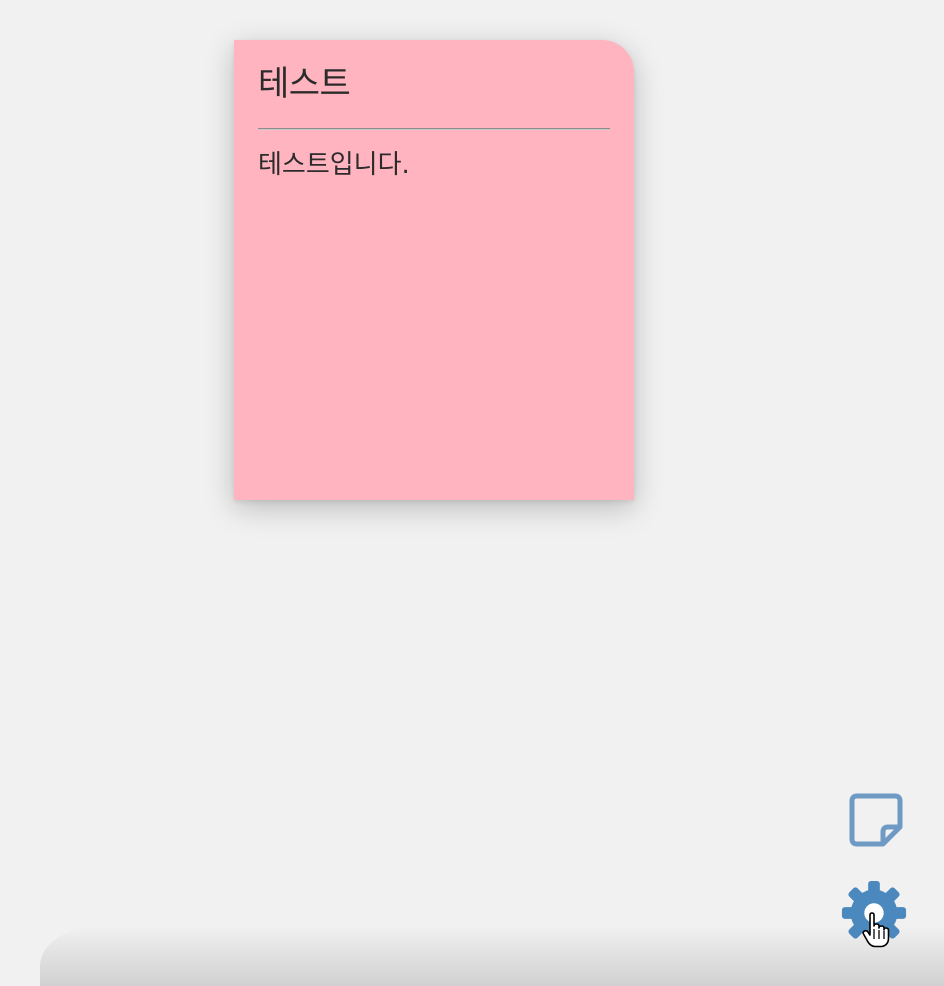 The height and width of the screenshot is (986, 944). I want to click on bottom-shadow, so click(492, 956).